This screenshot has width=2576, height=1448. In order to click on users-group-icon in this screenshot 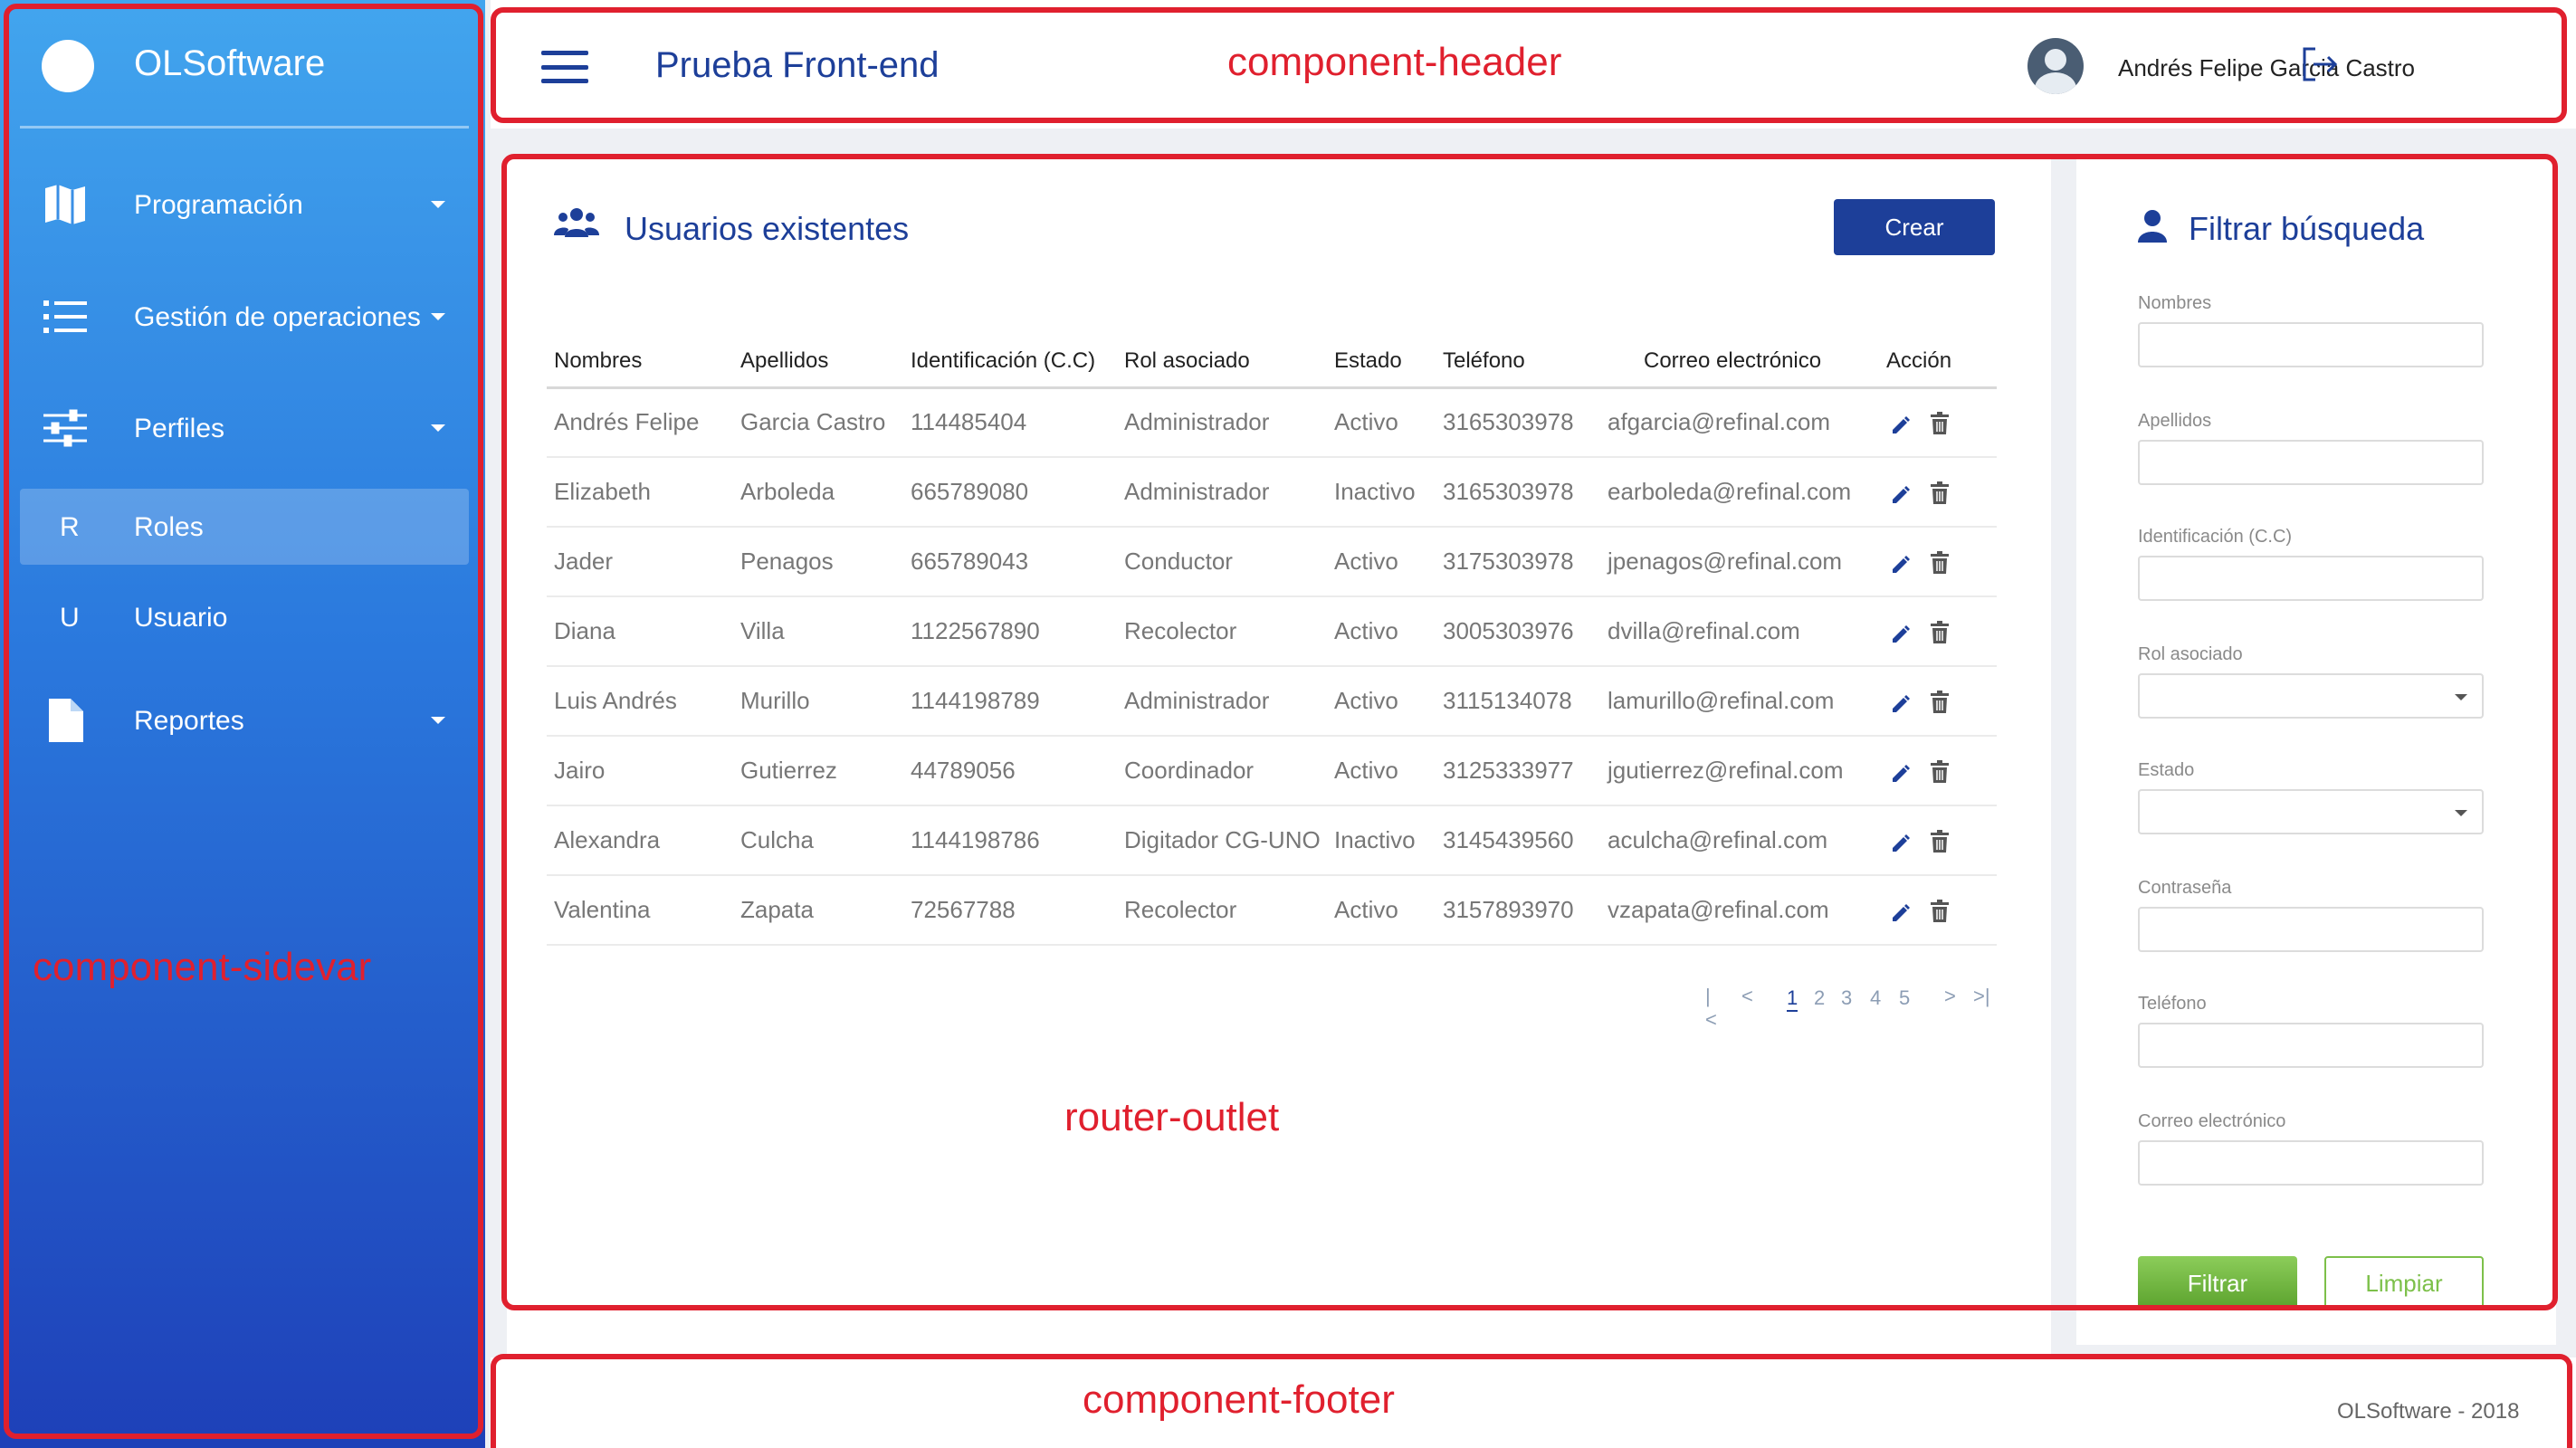, I will do `click(577, 222)`.